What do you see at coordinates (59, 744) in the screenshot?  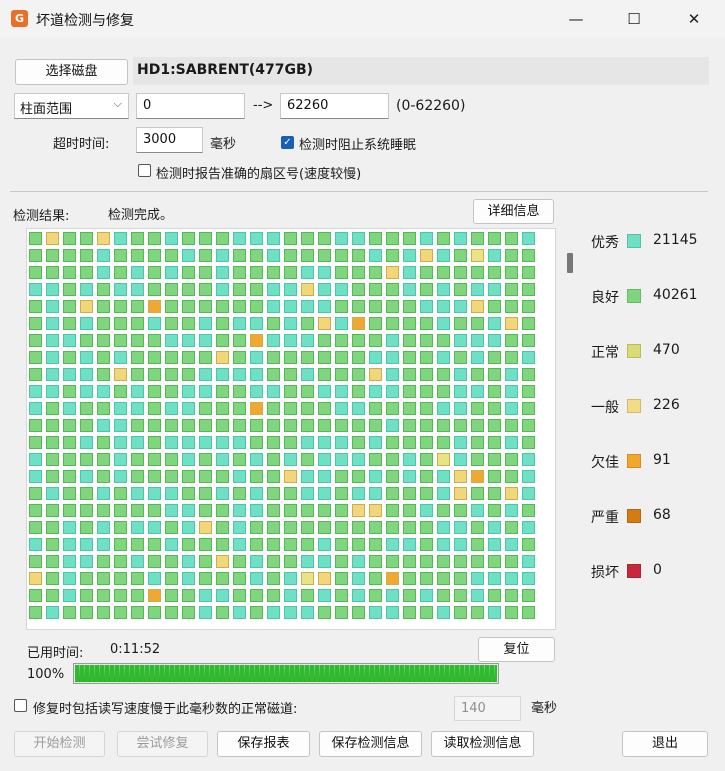 I see `start-scan-button: 开始检测` at bounding box center [59, 744].